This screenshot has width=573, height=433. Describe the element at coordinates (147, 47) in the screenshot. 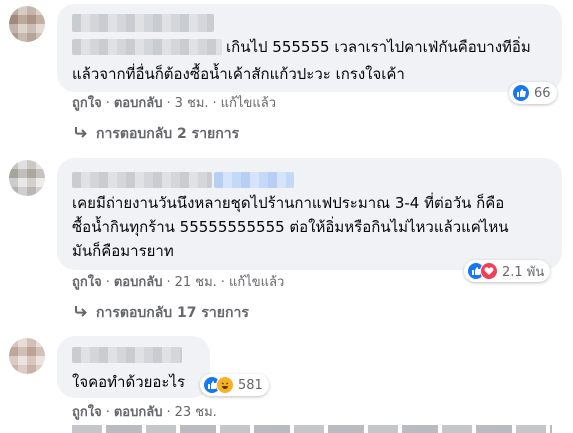

I see `author-name-line` at that location.